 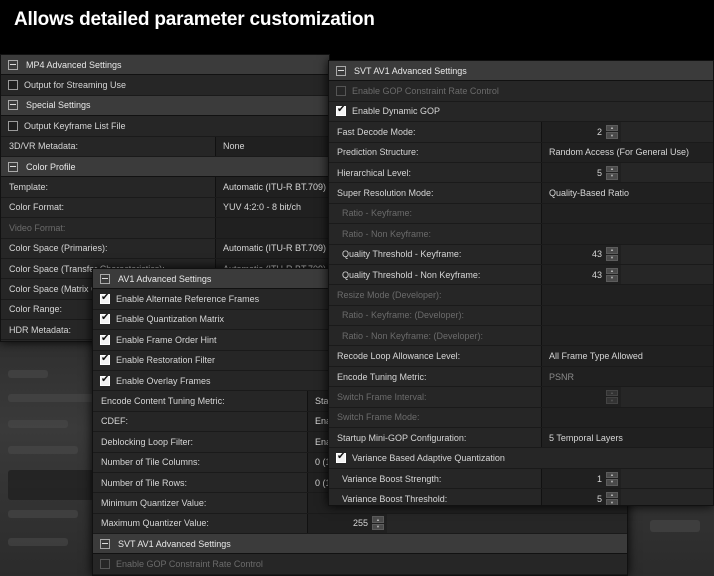 What do you see at coordinates (272, 187) in the screenshot?
I see `template-select: Automatic (ITU-R BT.709)` at bounding box center [272, 187].